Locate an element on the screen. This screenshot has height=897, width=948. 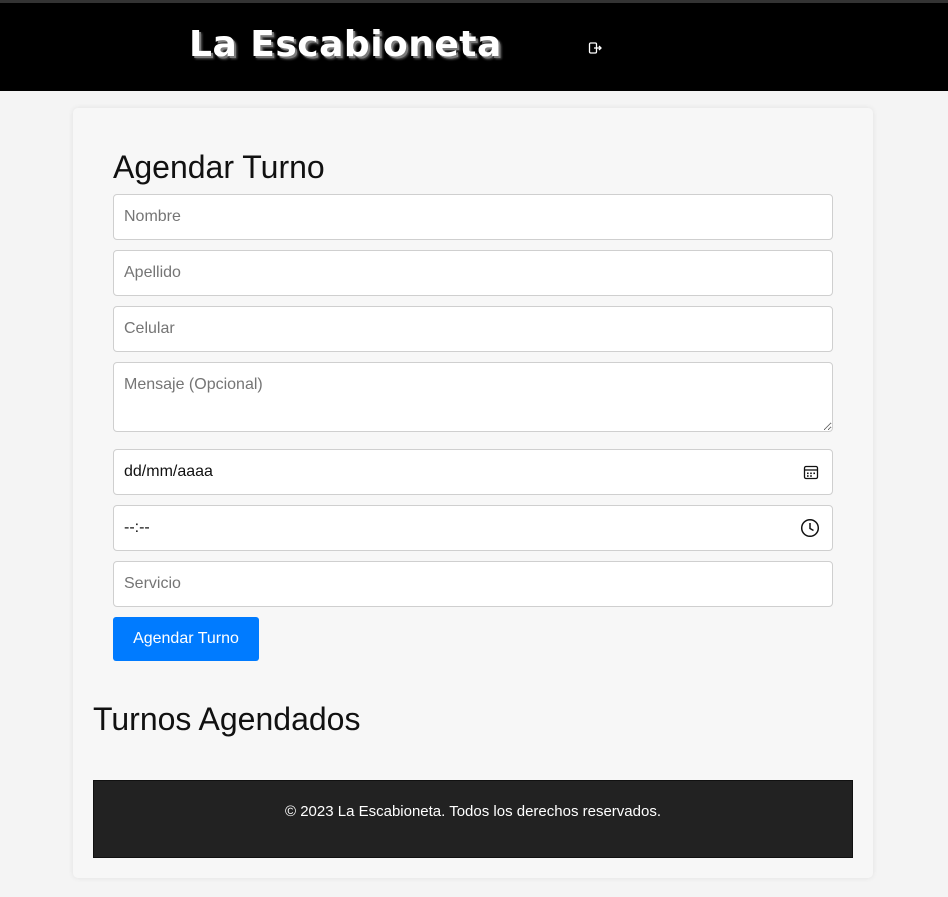
logout-icon is located at coordinates (595, 48).